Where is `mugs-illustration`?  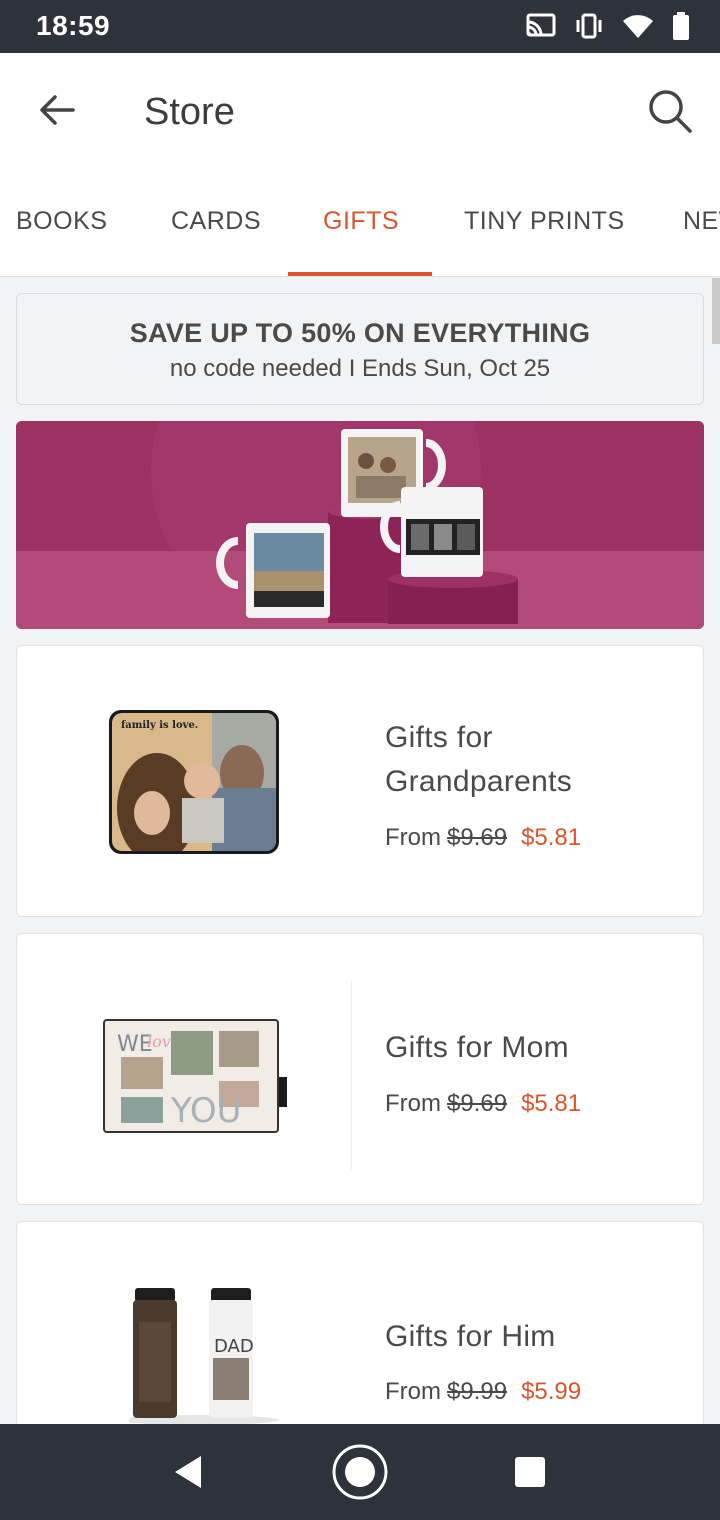 mugs-illustration is located at coordinates (360, 525).